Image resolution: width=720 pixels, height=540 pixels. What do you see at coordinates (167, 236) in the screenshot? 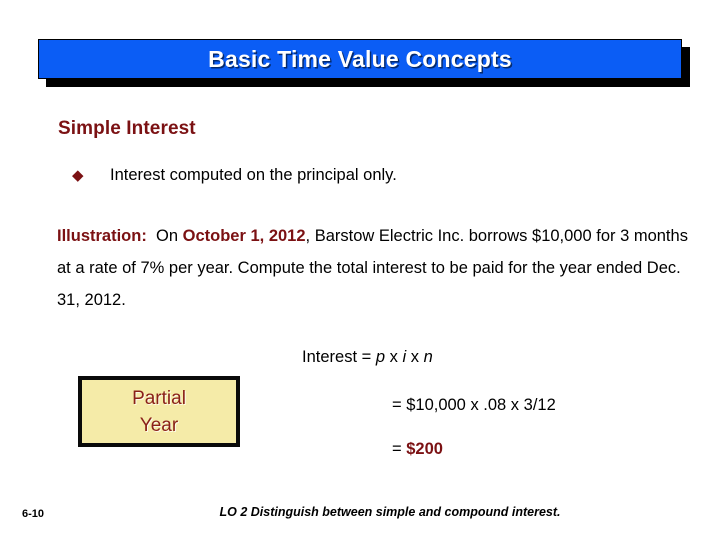
I see `illustration-lead-in: On` at bounding box center [167, 236].